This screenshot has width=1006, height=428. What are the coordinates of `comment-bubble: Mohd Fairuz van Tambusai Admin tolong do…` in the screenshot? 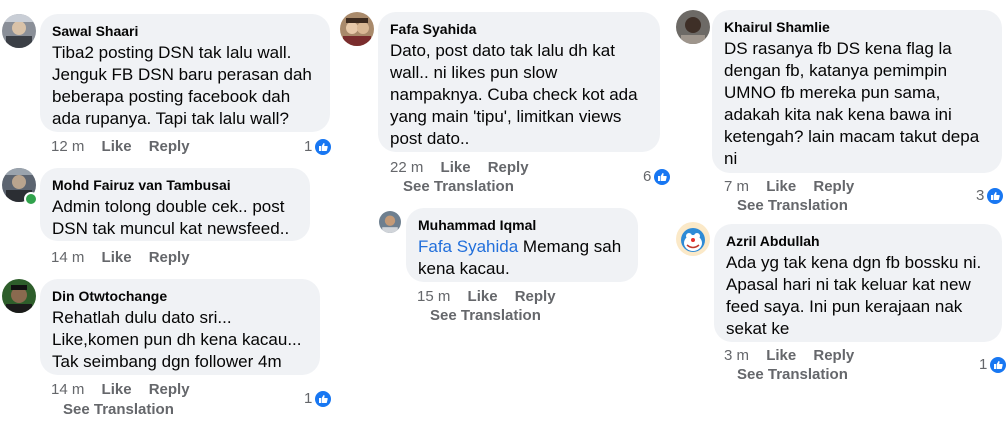 It's located at (175, 204).